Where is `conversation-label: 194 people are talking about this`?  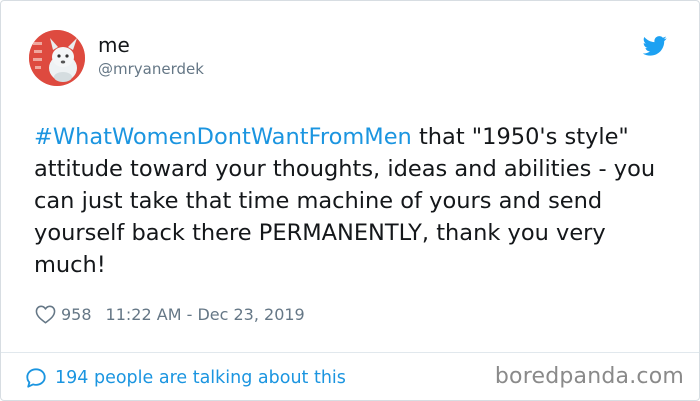 conversation-label: 194 people are talking about this is located at coordinates (200, 378).